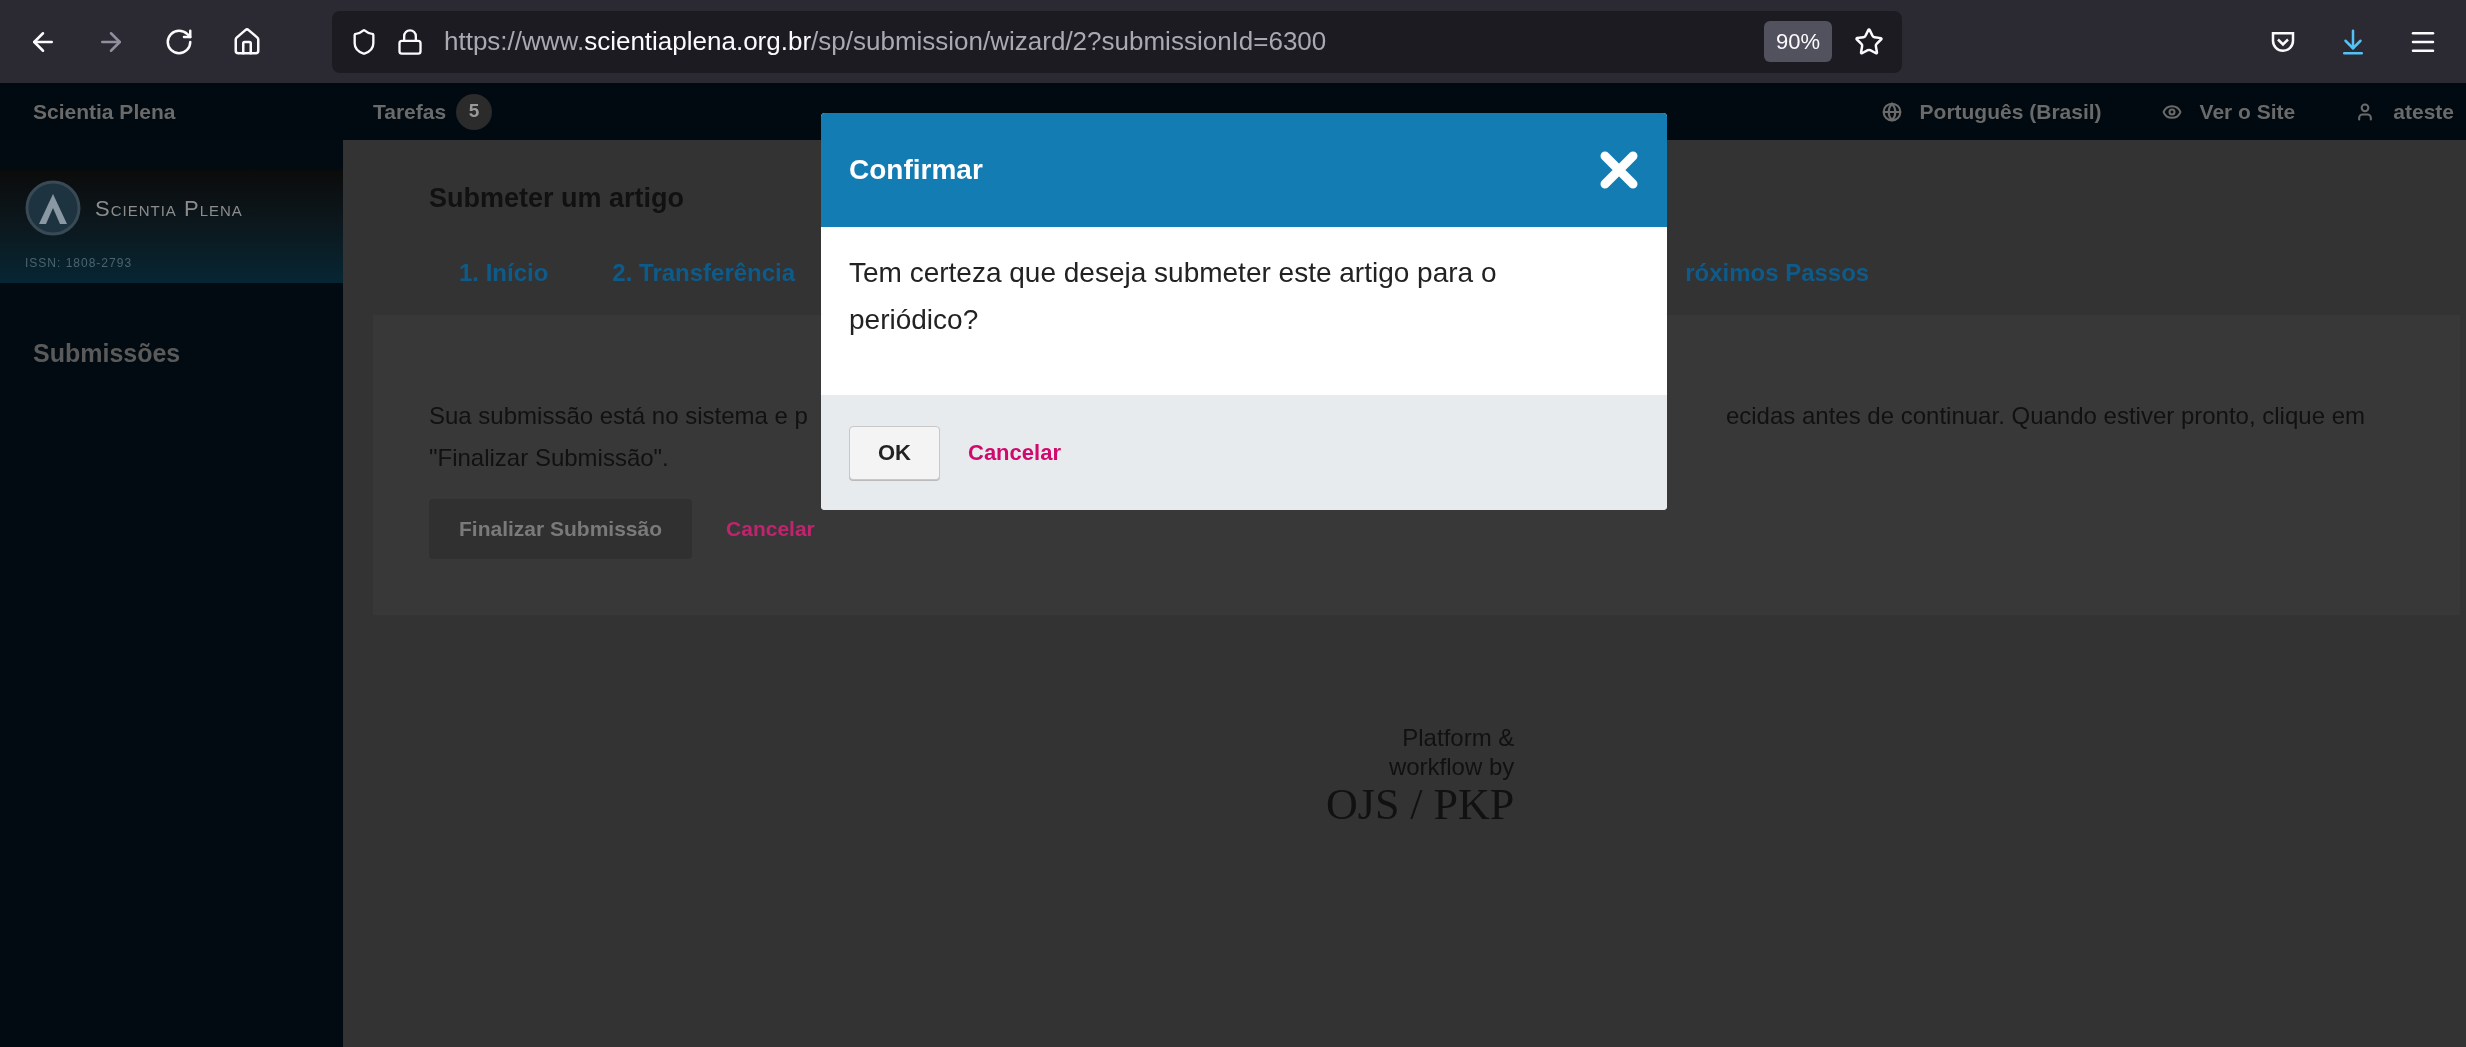  I want to click on close-icon, so click(1619, 170).